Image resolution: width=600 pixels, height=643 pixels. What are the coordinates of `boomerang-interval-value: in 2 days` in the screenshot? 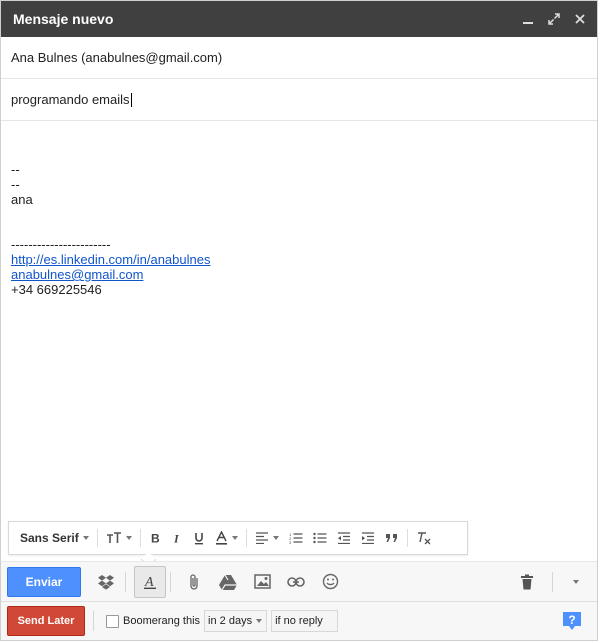 It's located at (230, 621).